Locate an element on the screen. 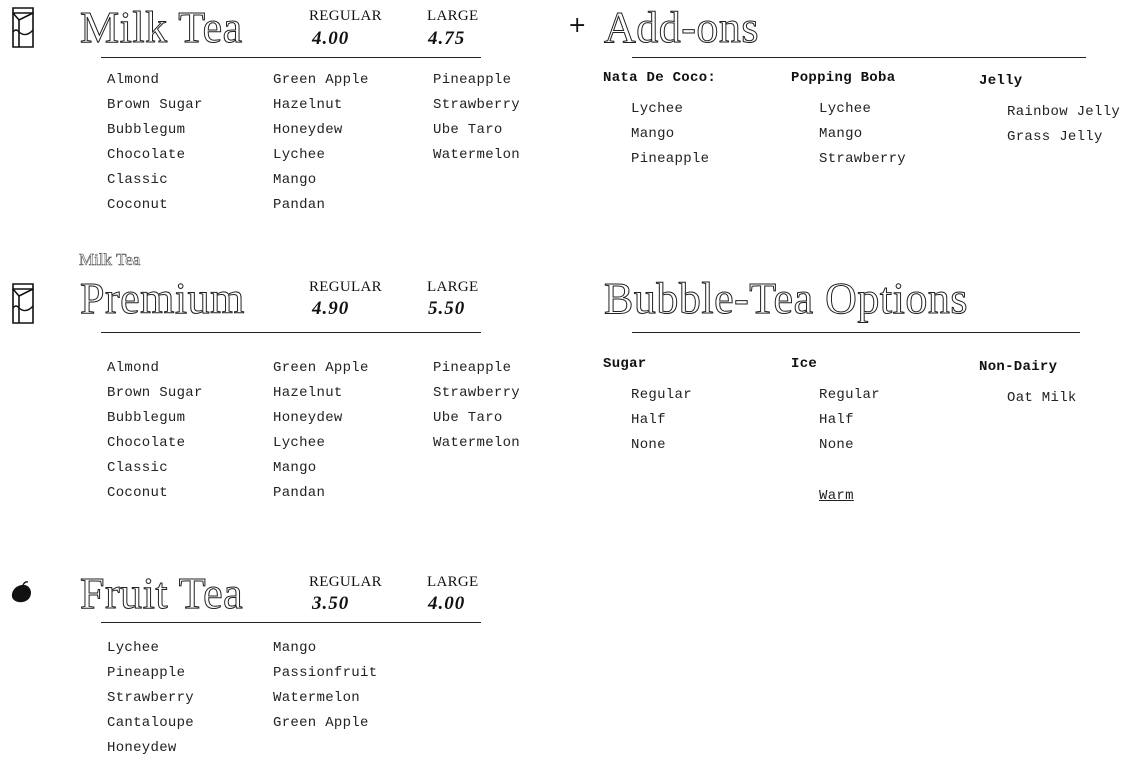 The width and height of the screenshot is (1121, 761). premium-flavors-col3: Pineapple Strawberry Ube Taro Watermelon is located at coordinates (476, 406).